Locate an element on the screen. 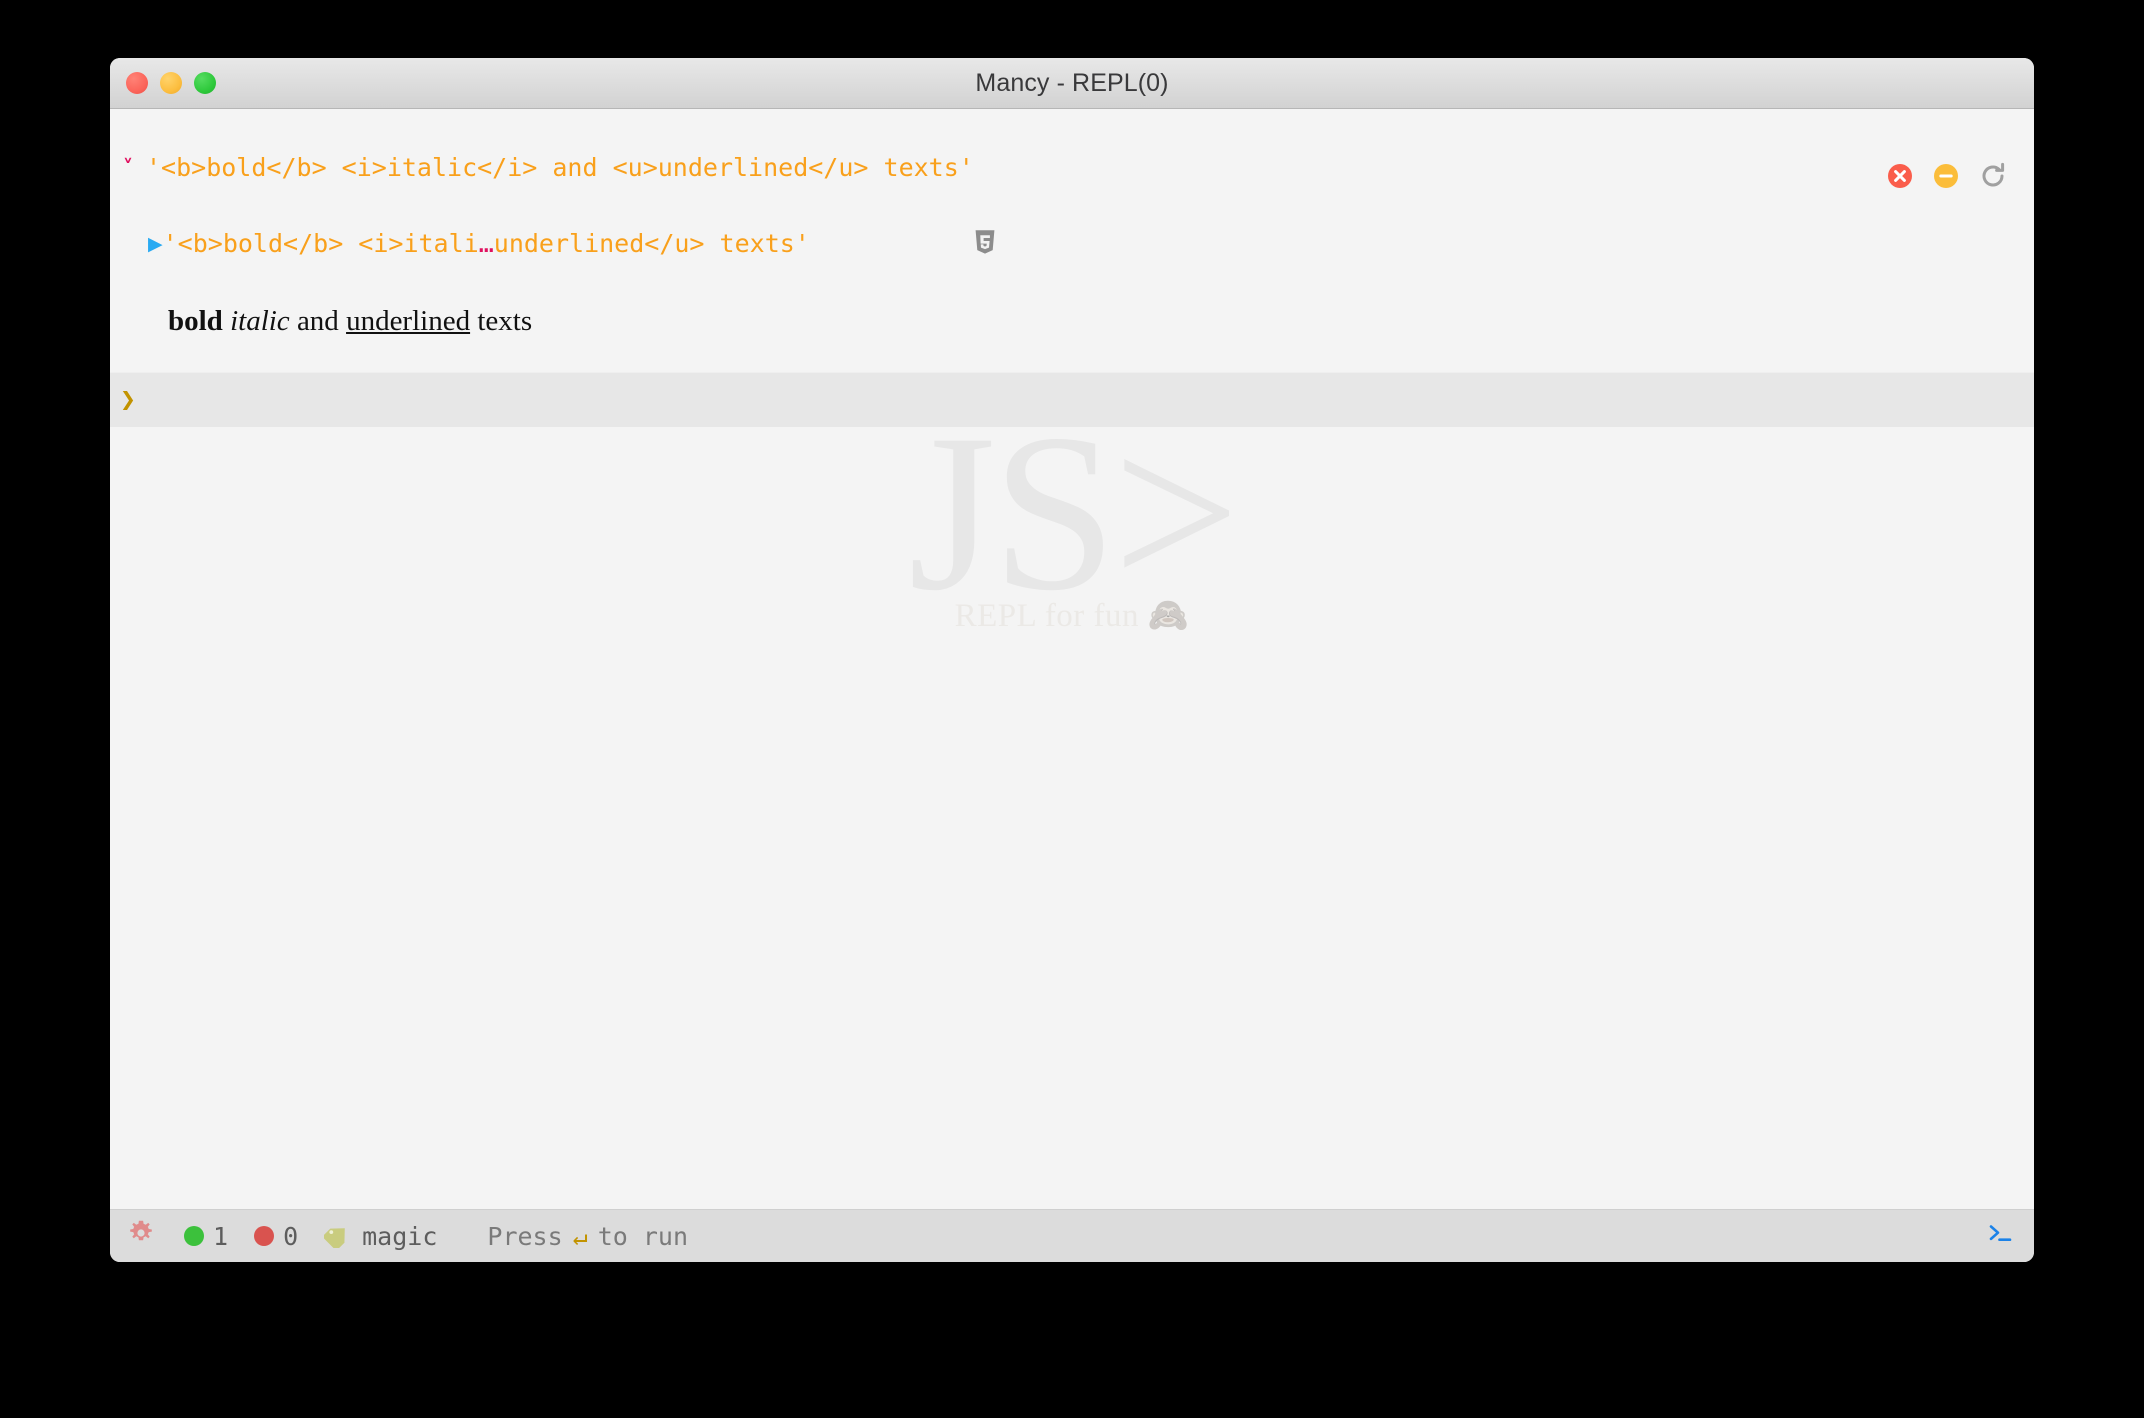 The height and width of the screenshot is (1418, 2144). repl-prompt-row: ❯ is located at coordinates (1072, 399).